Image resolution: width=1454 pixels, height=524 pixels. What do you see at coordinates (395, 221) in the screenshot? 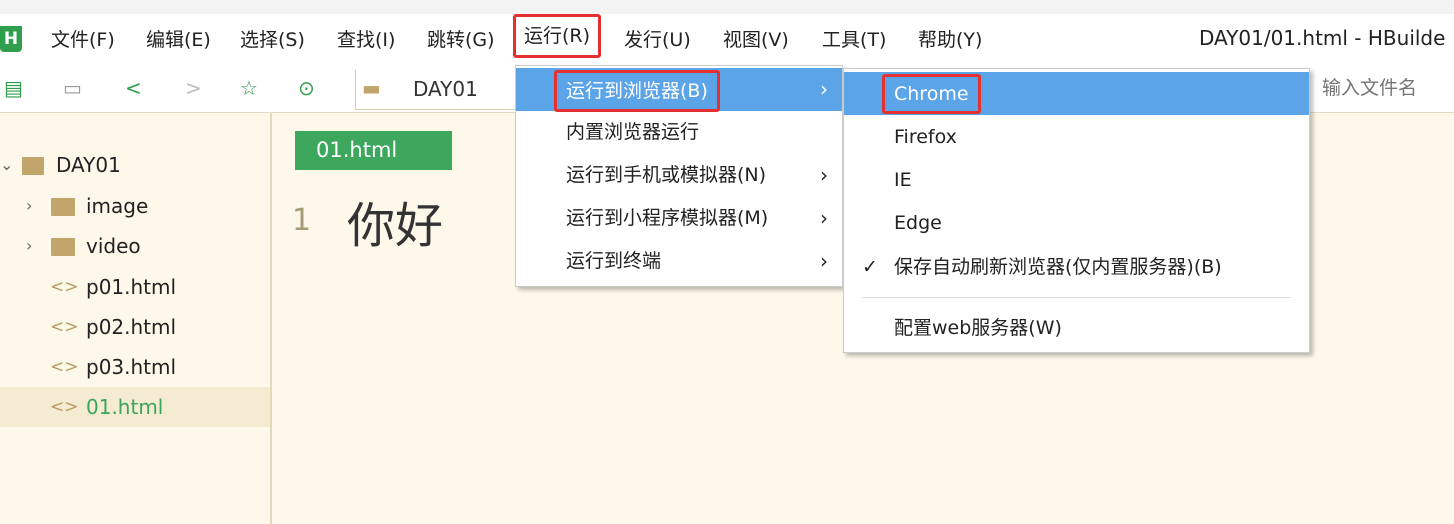
I see `code-line: 你好` at bounding box center [395, 221].